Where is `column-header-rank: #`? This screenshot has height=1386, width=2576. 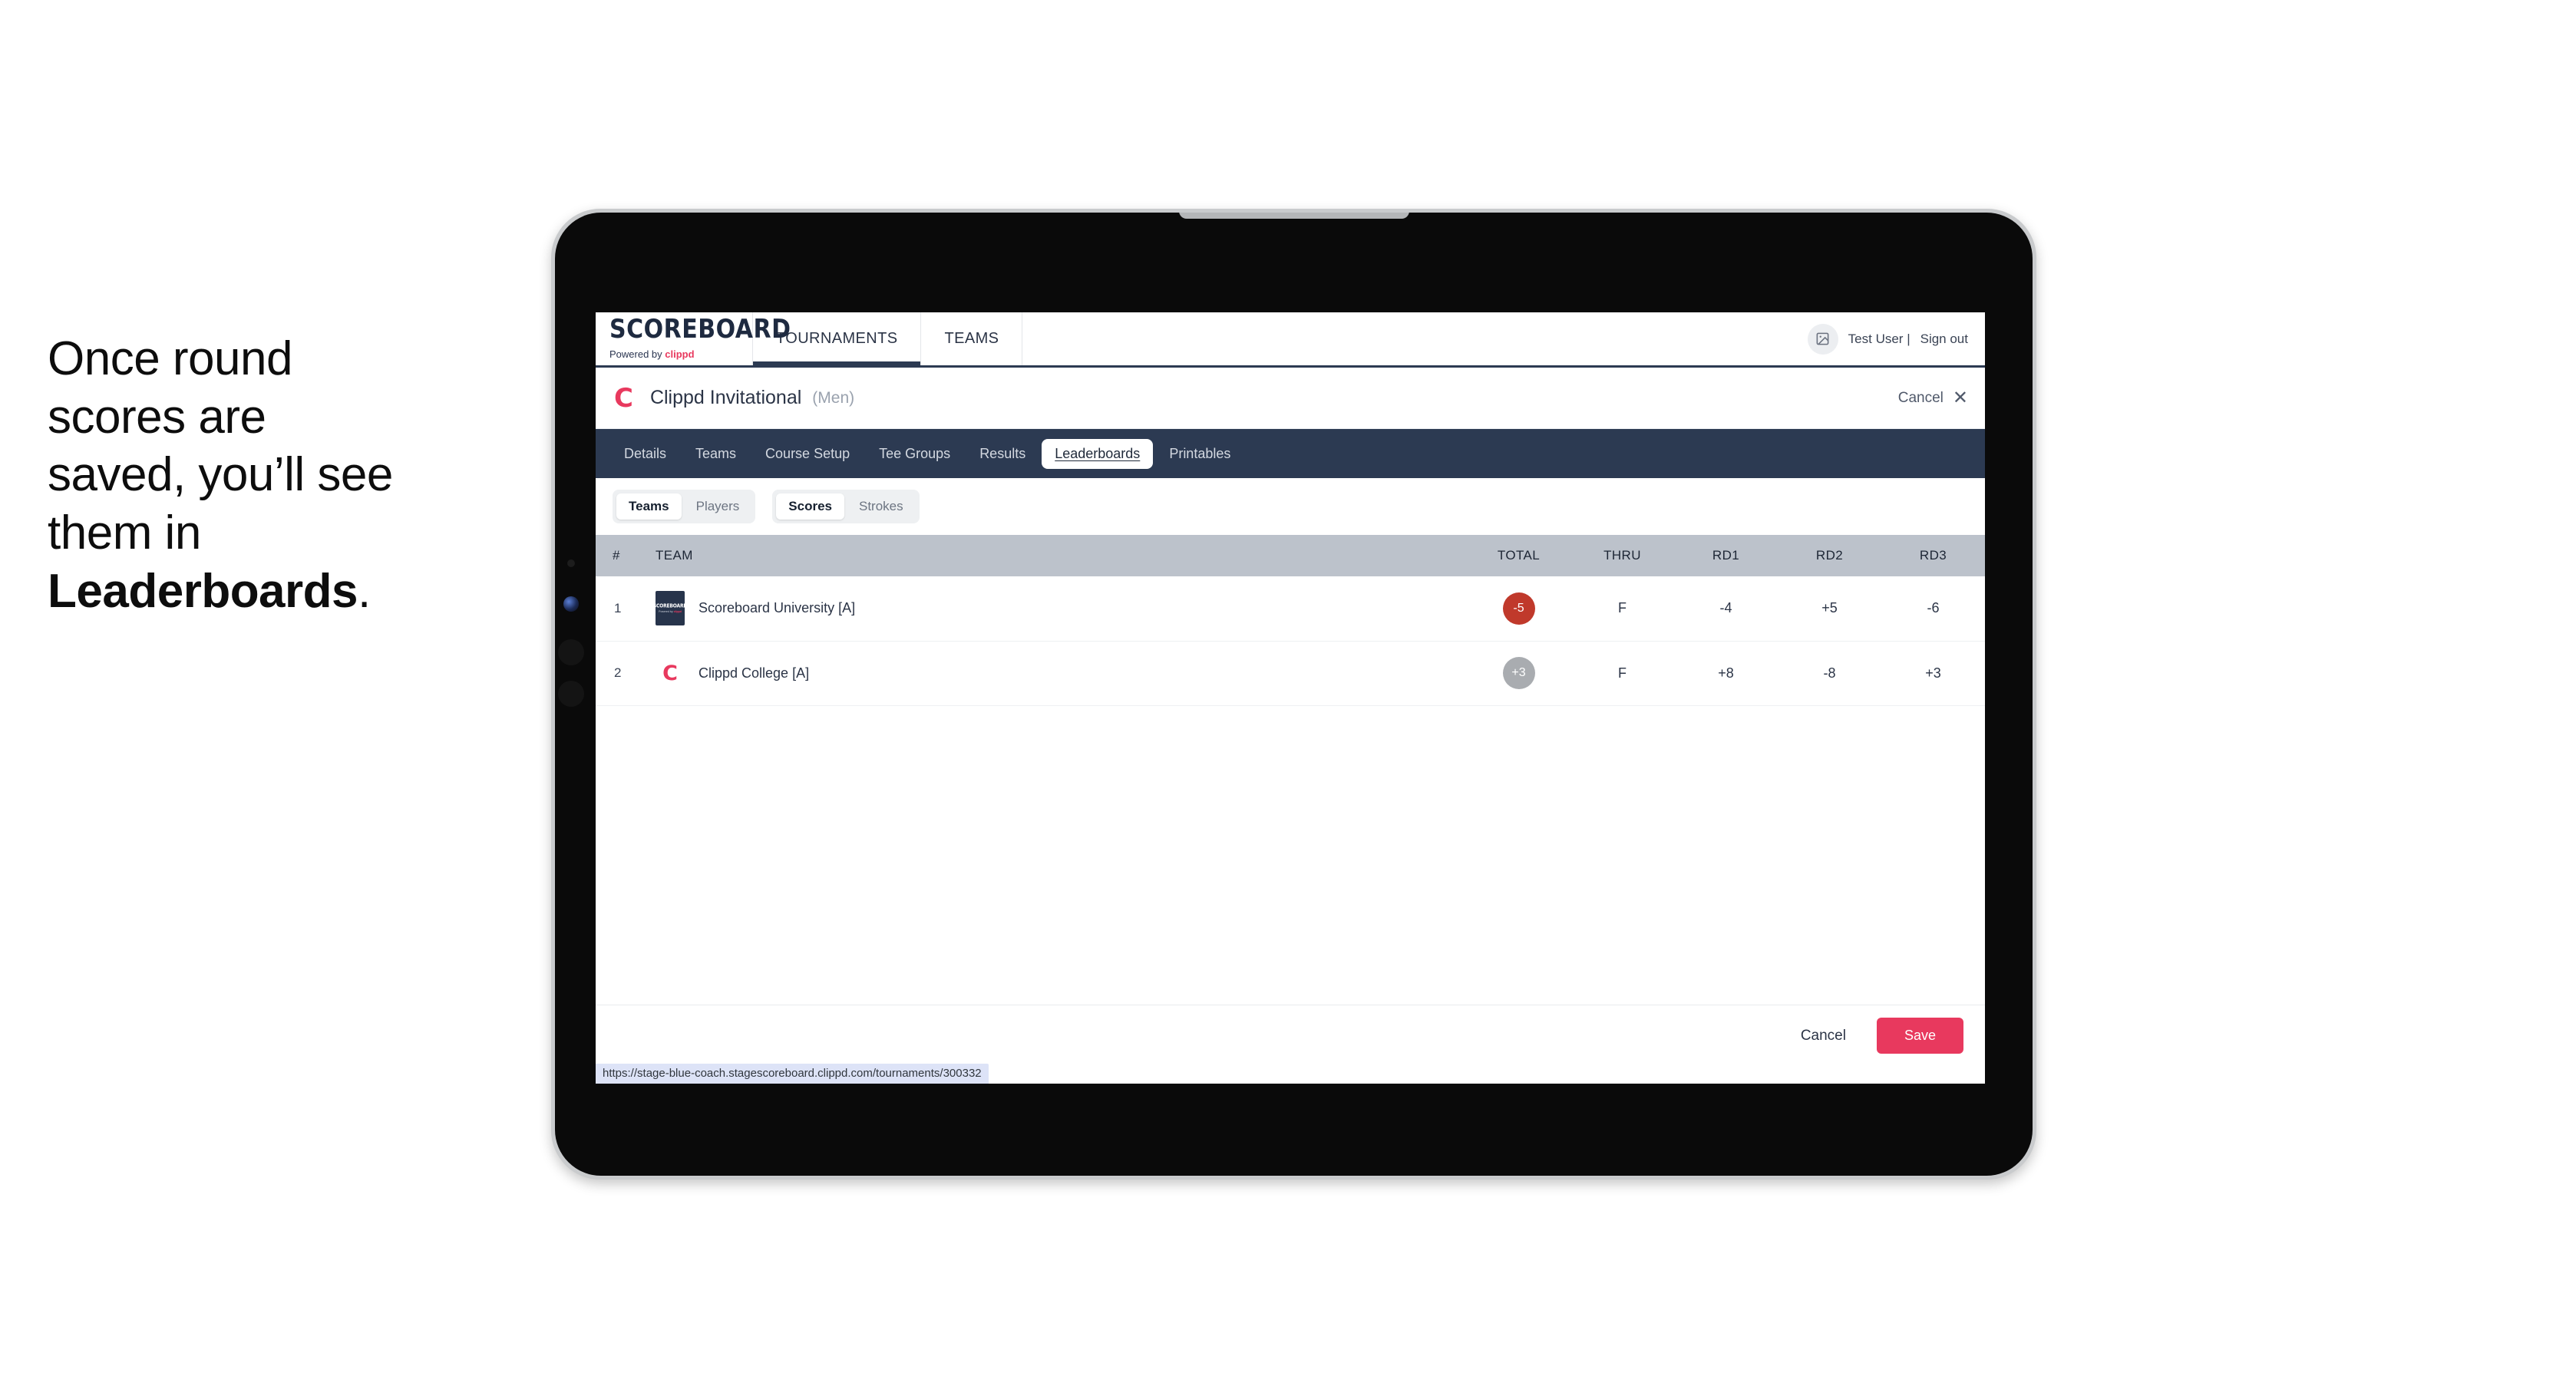 column-header-rank: # is located at coordinates (618, 555).